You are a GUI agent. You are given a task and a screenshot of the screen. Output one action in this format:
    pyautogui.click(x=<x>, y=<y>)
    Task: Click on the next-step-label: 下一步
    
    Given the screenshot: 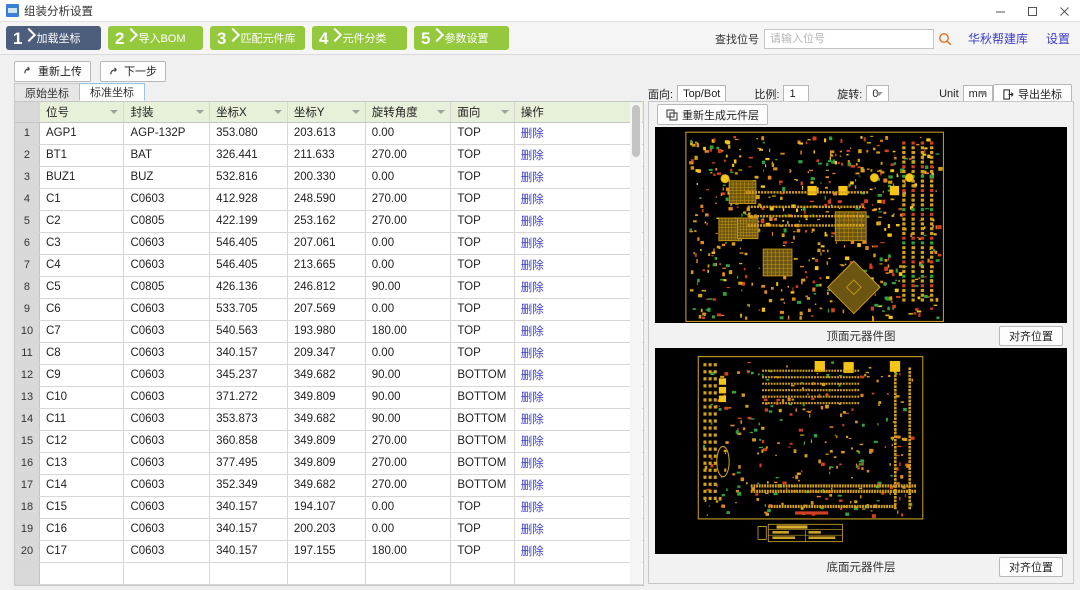 What is the action you would take?
    pyautogui.click(x=140, y=72)
    